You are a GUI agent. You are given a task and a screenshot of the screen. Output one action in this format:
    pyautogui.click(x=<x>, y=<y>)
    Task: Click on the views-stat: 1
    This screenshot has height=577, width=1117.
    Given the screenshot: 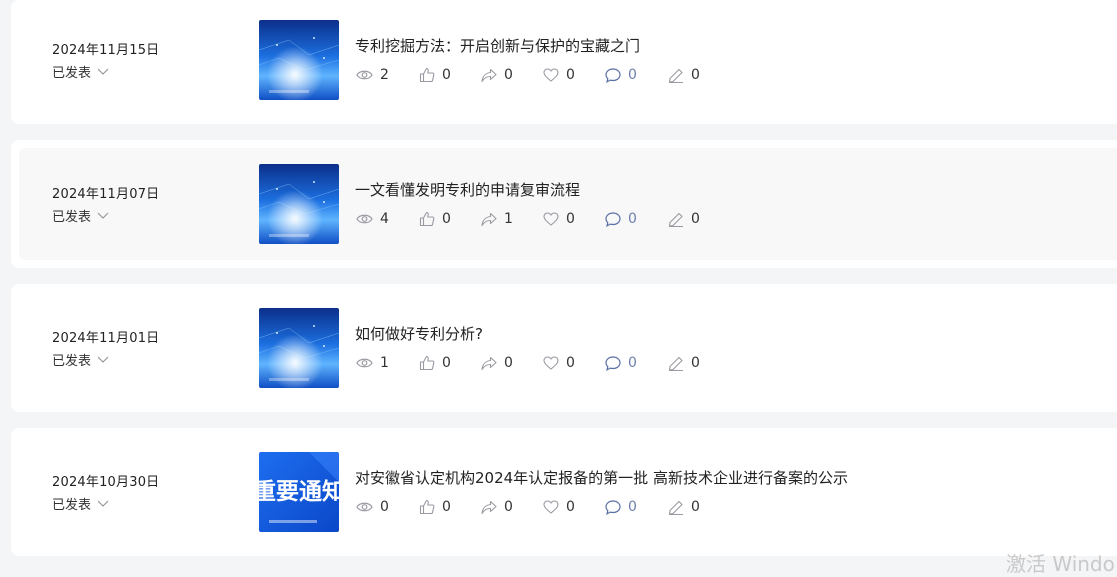 What is the action you would take?
    pyautogui.click(x=387, y=363)
    